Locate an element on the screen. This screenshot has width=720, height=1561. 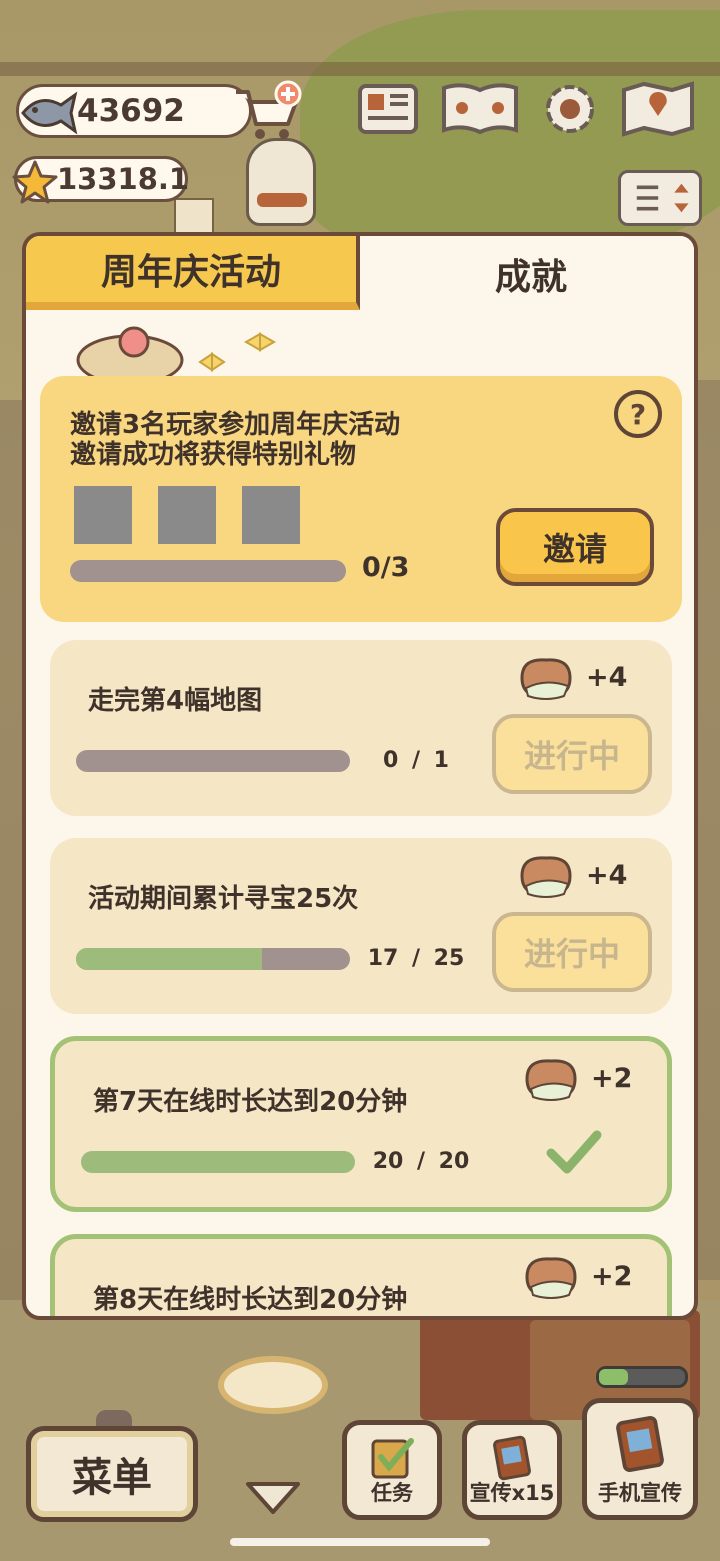
newspaper-icon is located at coordinates (388, 109).